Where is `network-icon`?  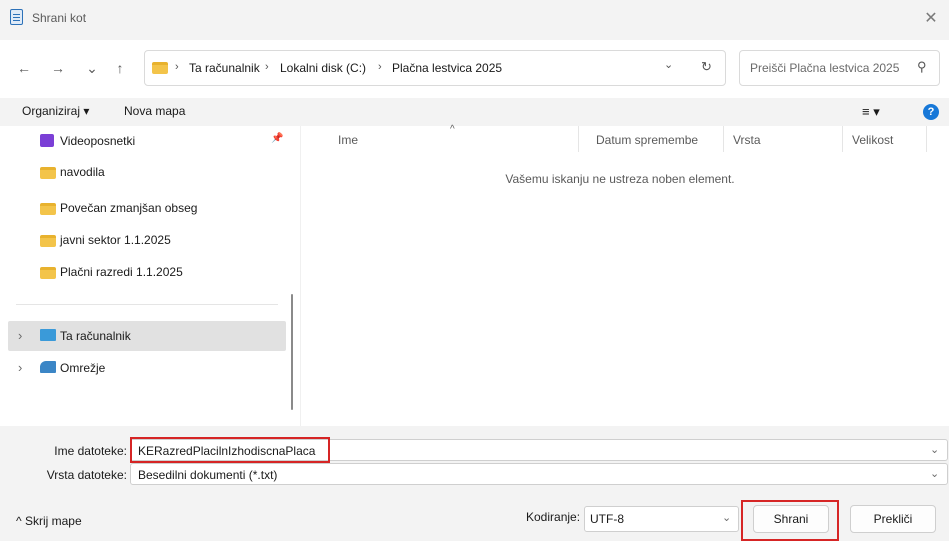 network-icon is located at coordinates (48, 367).